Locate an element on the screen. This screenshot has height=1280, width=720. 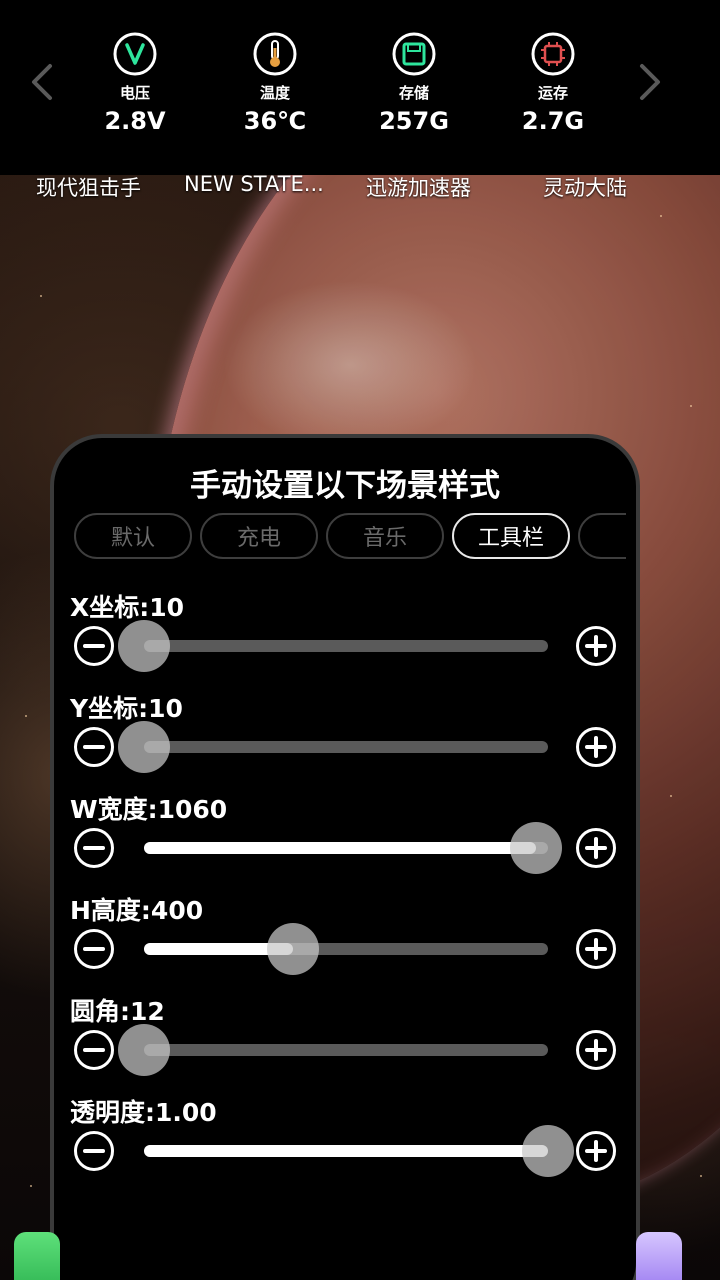
storage-stat: 存储 257G is located at coordinates (414, 82).